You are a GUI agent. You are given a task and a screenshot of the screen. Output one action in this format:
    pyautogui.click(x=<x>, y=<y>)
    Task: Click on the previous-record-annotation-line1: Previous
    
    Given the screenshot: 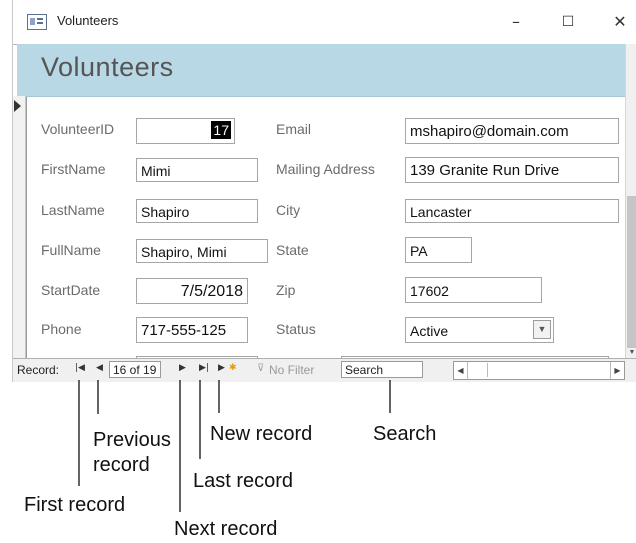 What is the action you would take?
    pyautogui.click(x=132, y=440)
    